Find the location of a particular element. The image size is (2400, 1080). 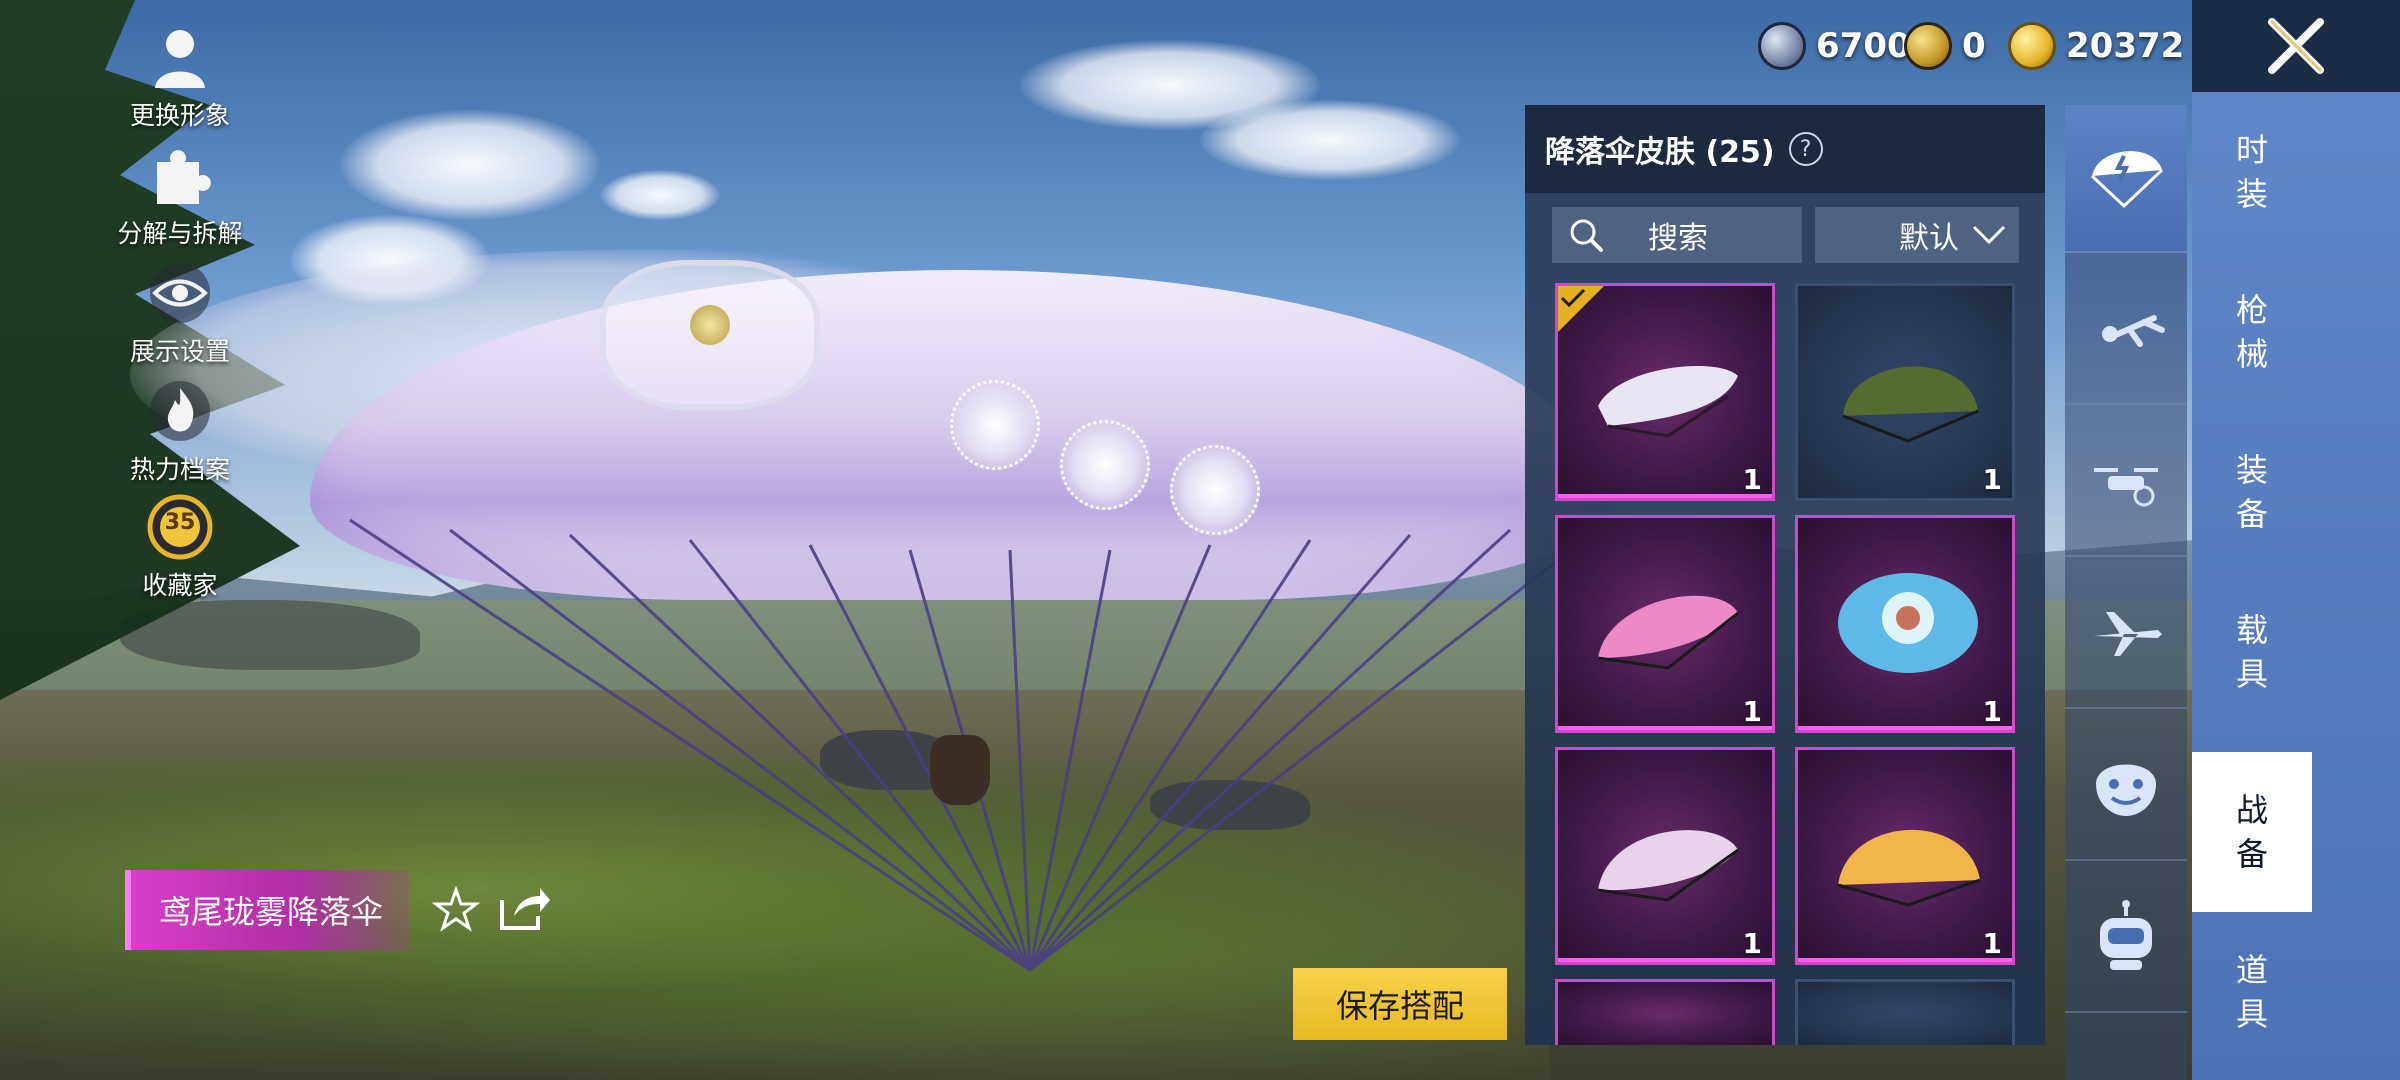

ag-coin-icon is located at coordinates (1928, 46).